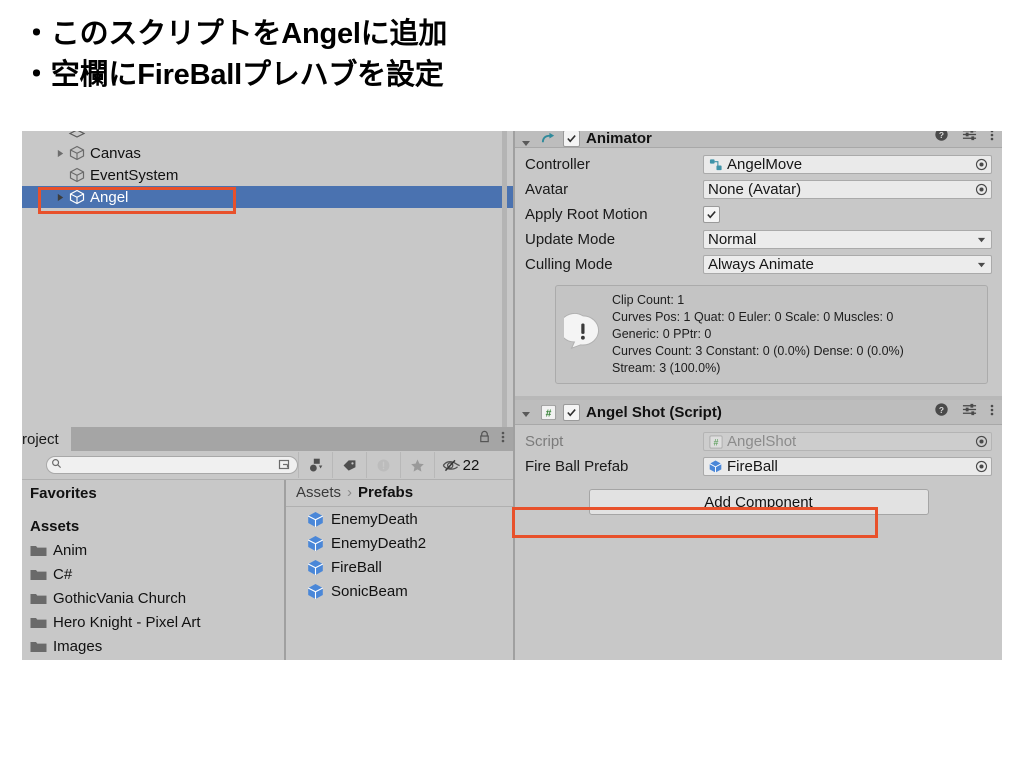 This screenshot has width=1024, height=768. I want to click on folder-label: Images, so click(78, 646).